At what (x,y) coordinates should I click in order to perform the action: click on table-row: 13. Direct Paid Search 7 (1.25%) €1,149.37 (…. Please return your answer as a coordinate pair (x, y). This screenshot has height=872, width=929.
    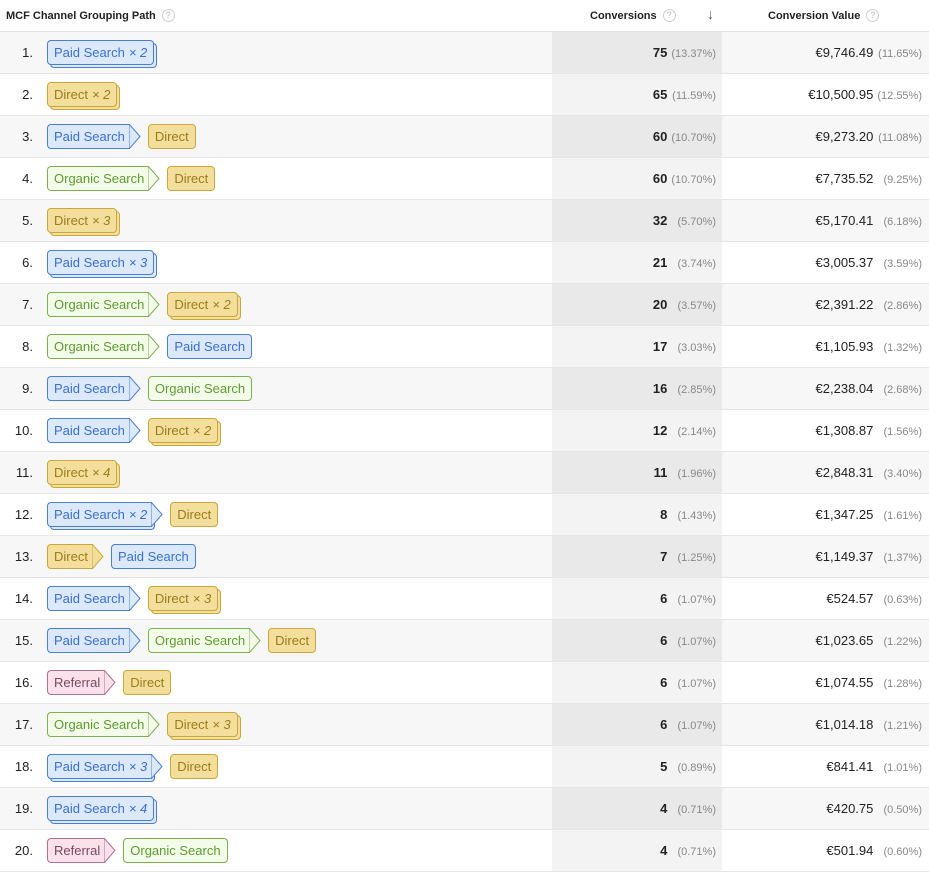
    Looking at the image, I should click on (464, 557).